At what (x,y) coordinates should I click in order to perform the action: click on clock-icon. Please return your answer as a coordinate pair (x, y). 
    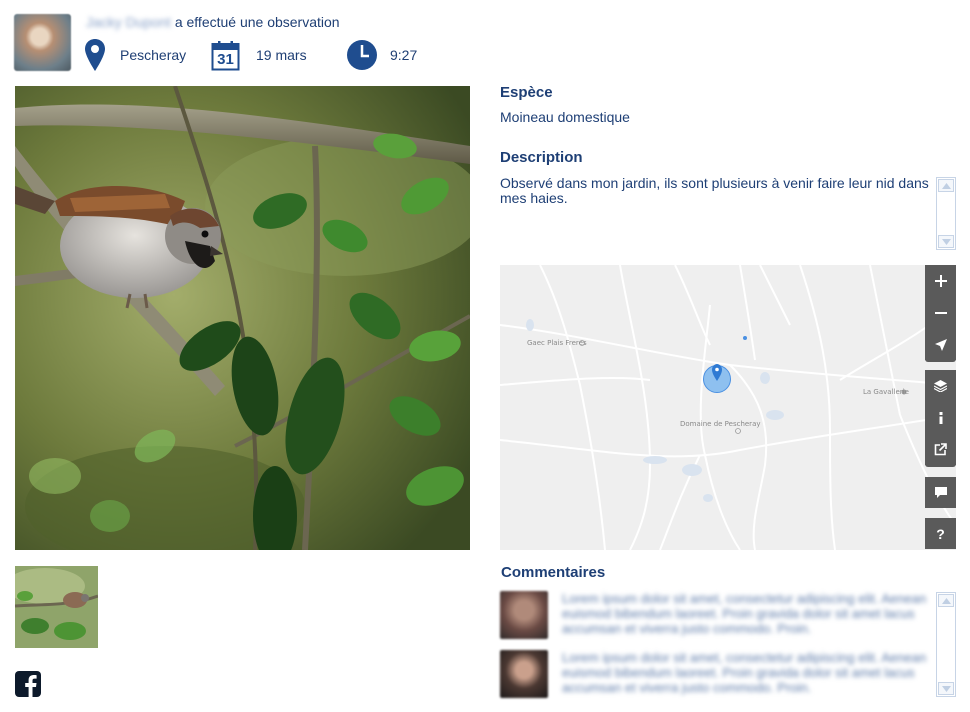
    Looking at the image, I should click on (362, 55).